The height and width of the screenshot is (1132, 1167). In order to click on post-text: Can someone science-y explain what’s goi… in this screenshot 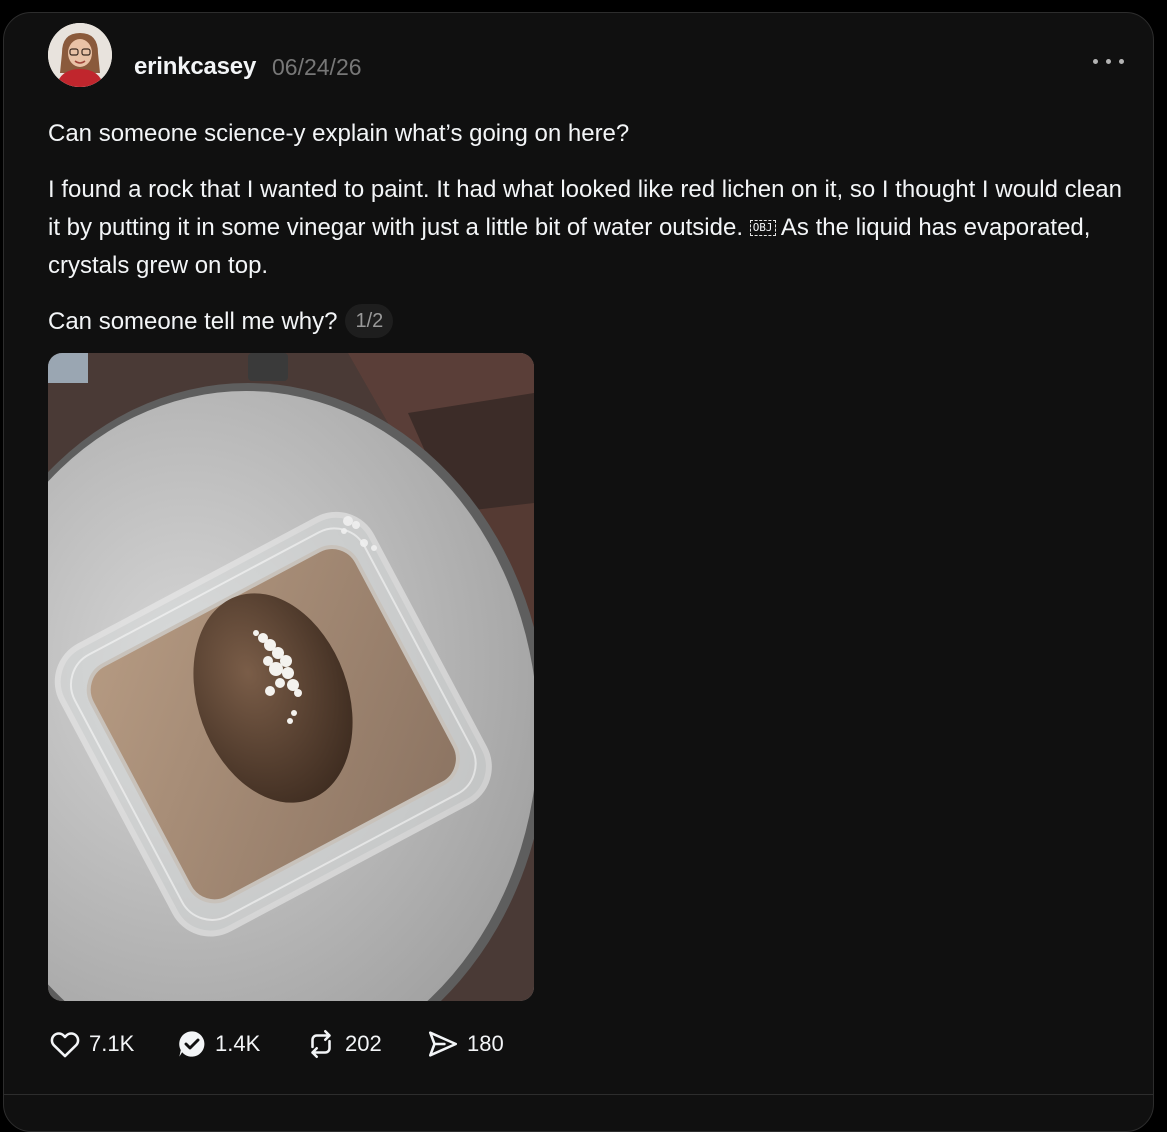, I will do `click(339, 133)`.